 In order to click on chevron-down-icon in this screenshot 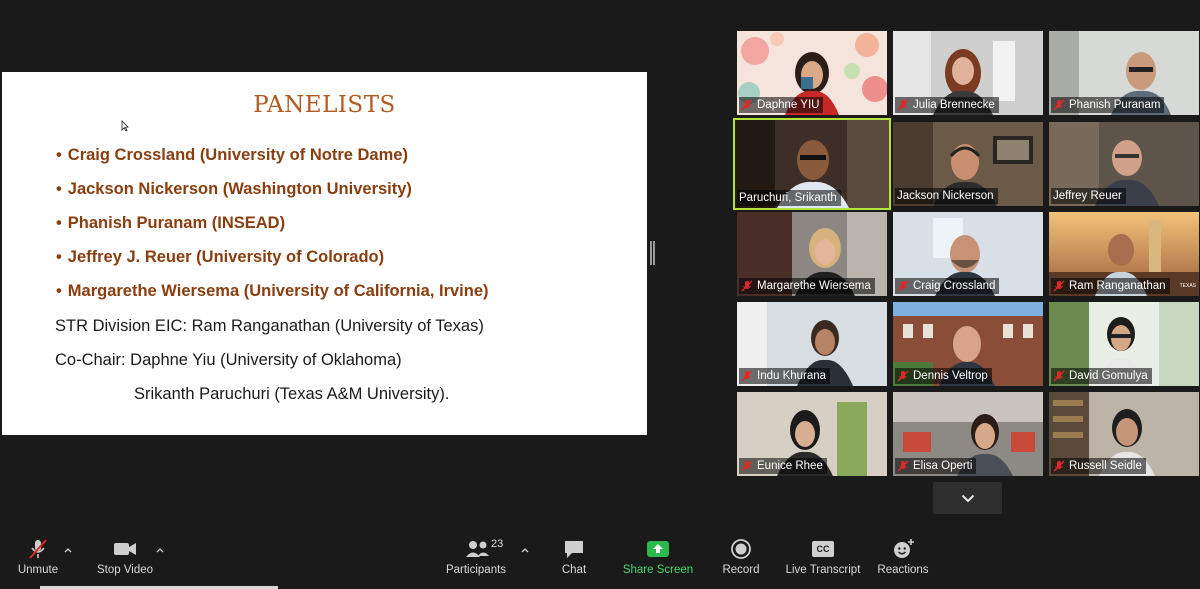, I will do `click(967, 498)`.